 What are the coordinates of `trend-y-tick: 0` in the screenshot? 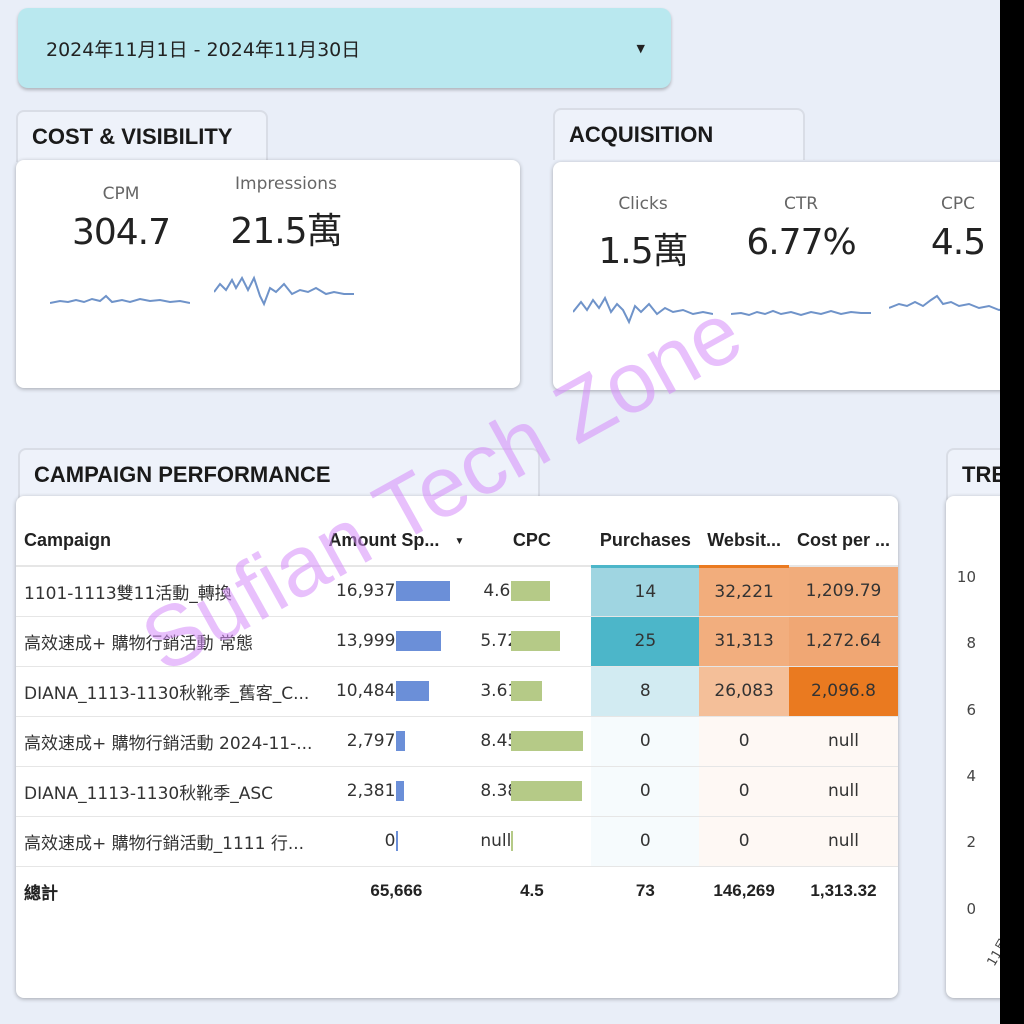 It's located at (971, 909).